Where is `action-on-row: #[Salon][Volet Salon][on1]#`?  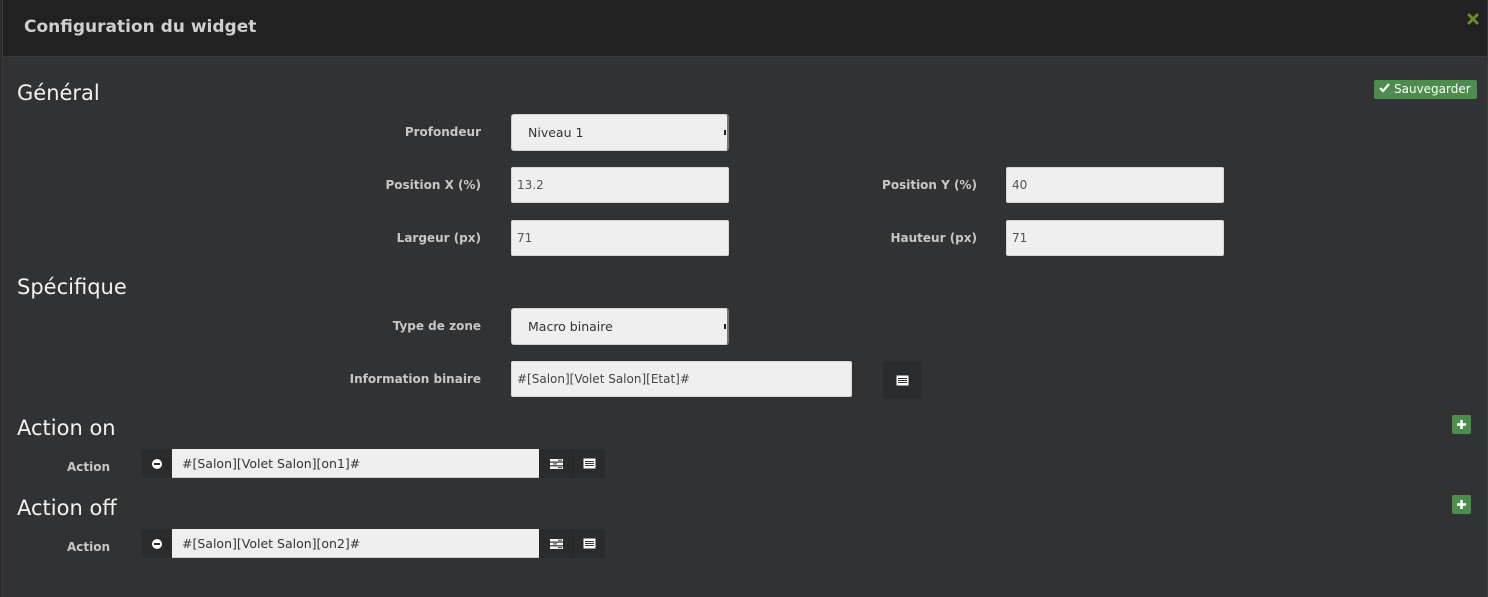 action-on-row: #[Salon][Volet Salon][on1]# is located at coordinates (373, 463).